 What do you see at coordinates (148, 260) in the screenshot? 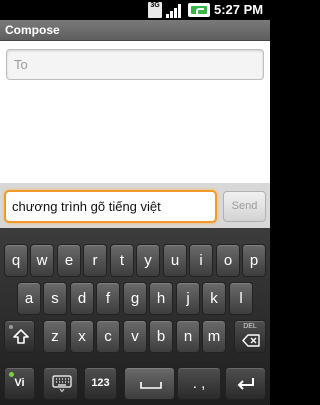
I see `key-y: y` at bounding box center [148, 260].